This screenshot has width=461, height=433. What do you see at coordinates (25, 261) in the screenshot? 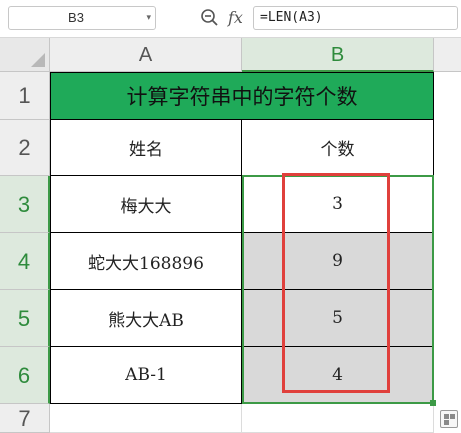
I see `row-header-4: 4` at bounding box center [25, 261].